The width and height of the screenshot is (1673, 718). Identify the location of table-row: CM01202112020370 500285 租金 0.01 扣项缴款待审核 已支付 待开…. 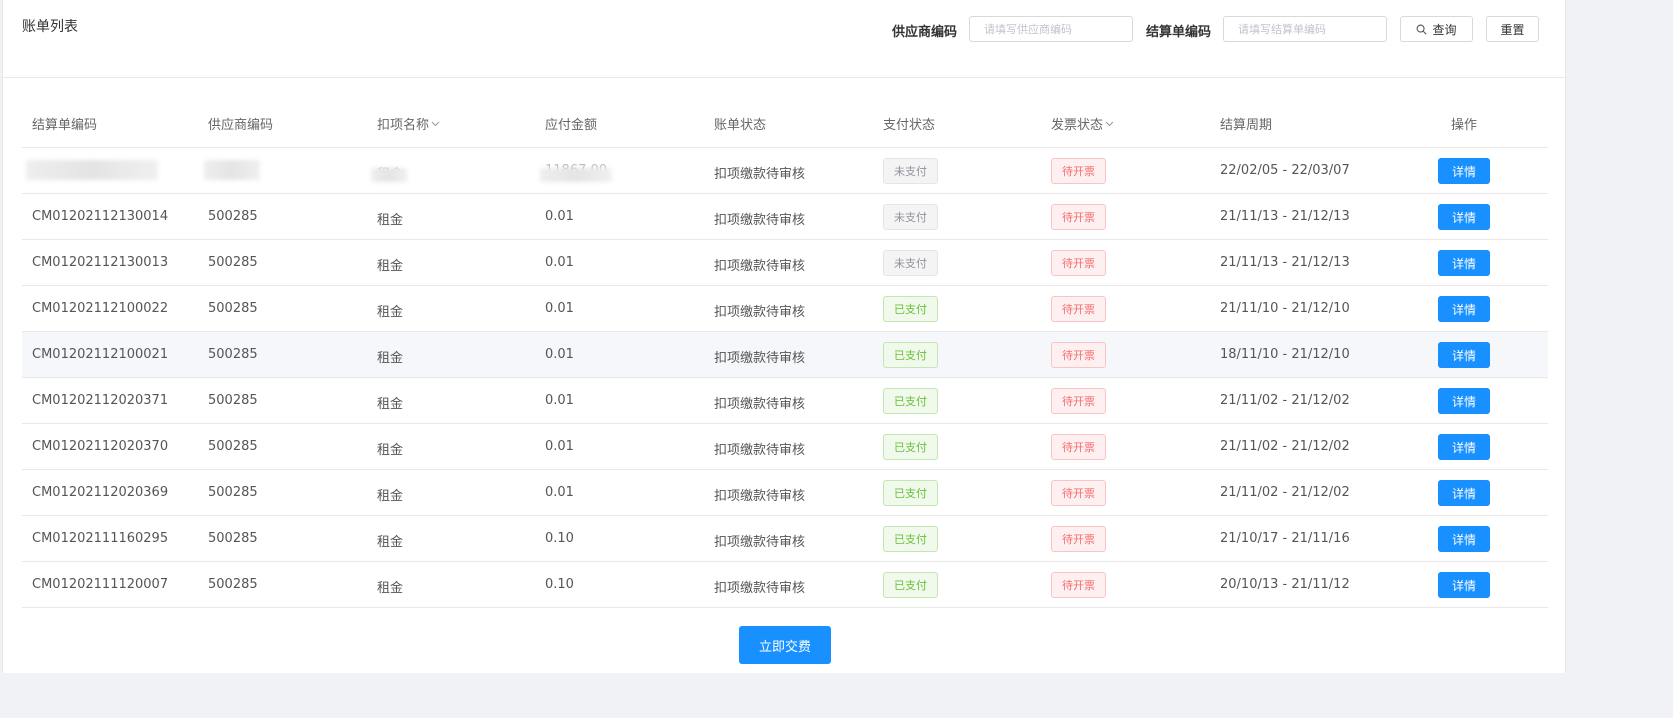
(785, 447).